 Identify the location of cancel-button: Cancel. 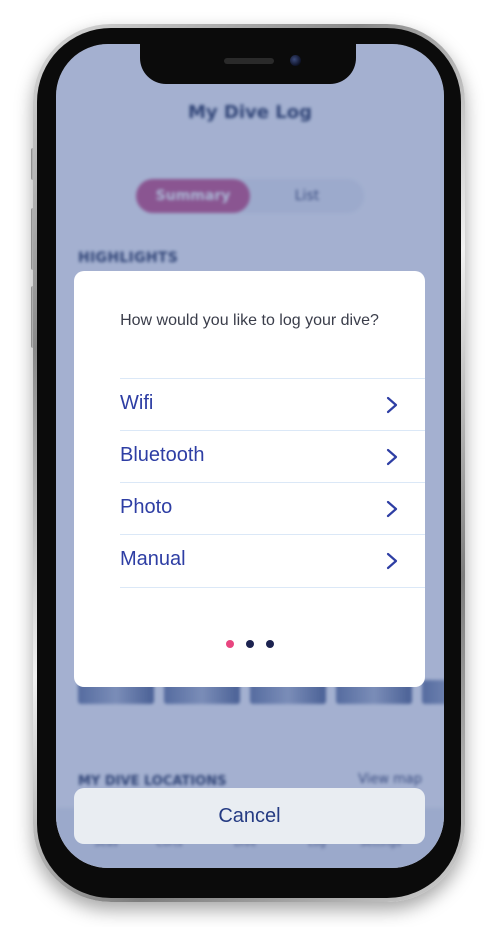
(249, 816).